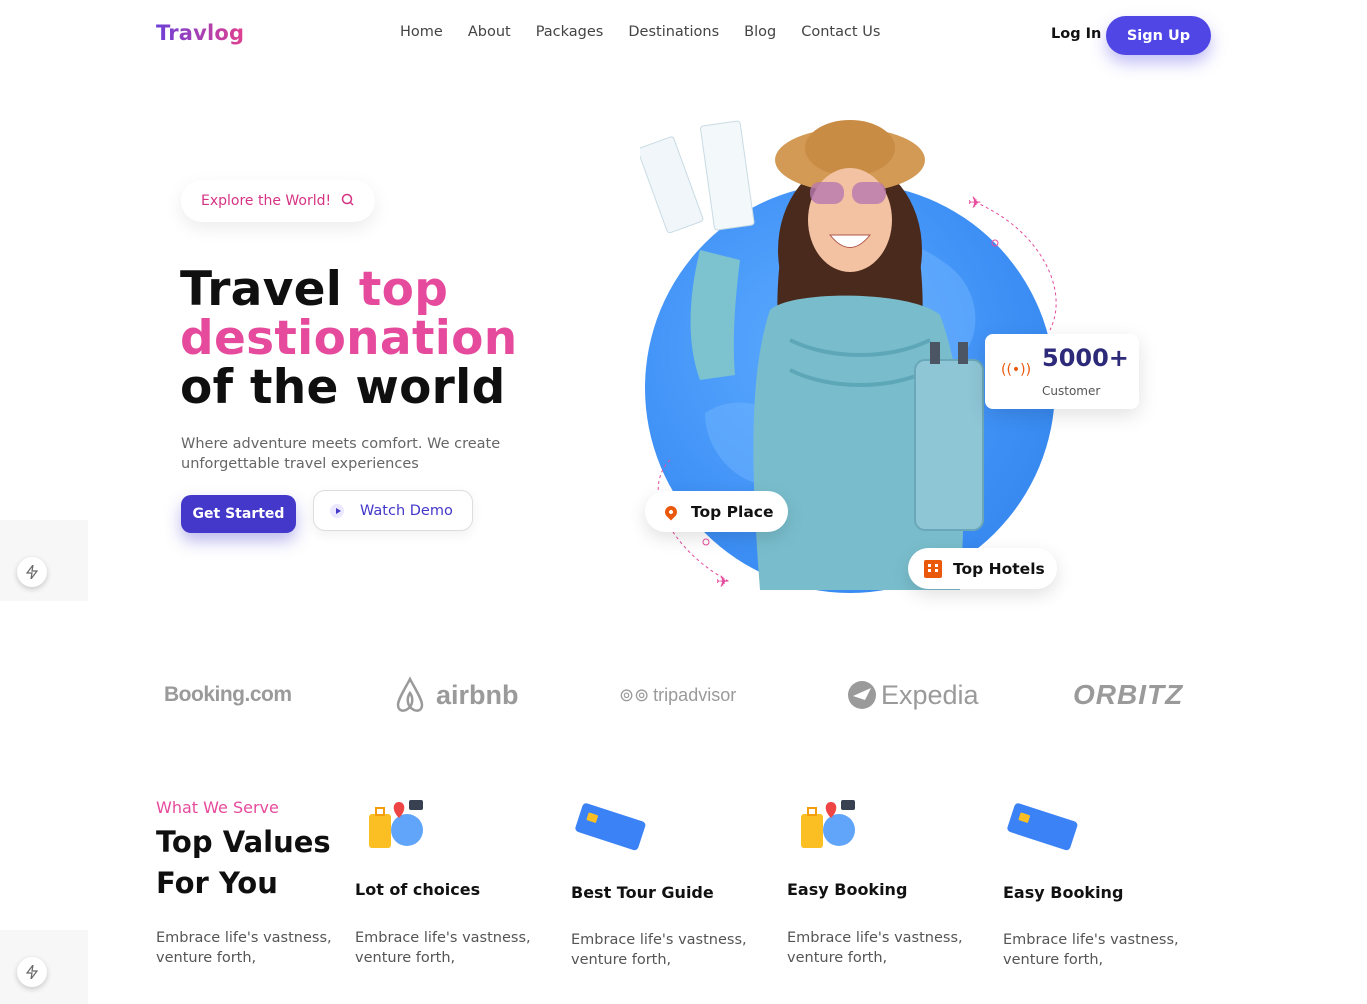  I want to click on play-icon, so click(337, 510).